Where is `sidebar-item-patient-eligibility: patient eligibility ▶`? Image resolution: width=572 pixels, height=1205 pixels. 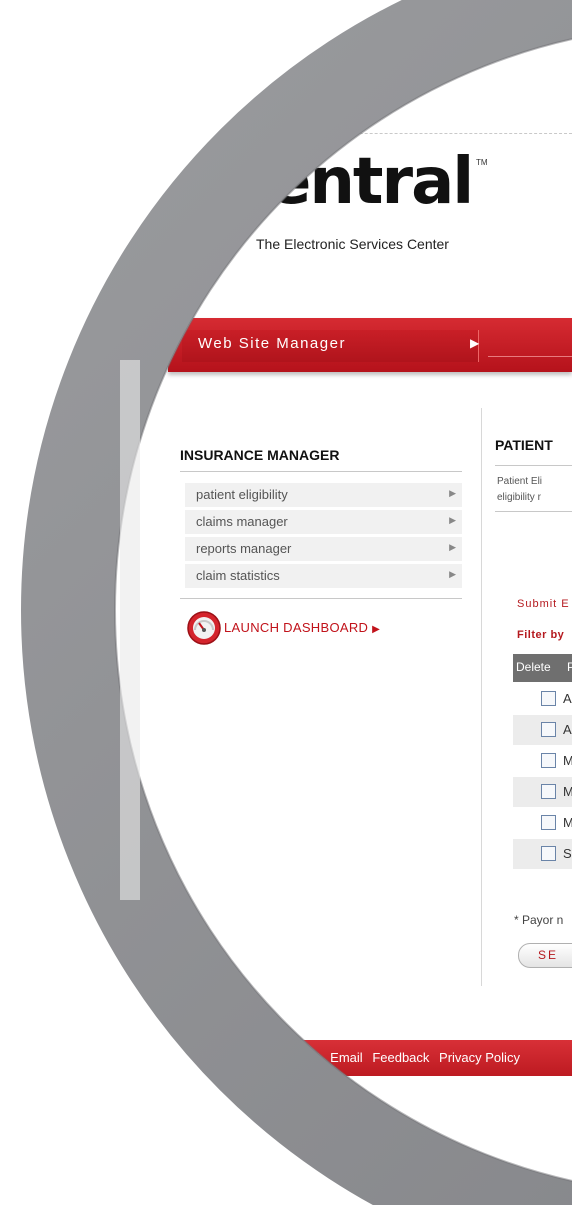
sidebar-item-patient-eligibility: patient eligibility ▶ is located at coordinates (323, 495).